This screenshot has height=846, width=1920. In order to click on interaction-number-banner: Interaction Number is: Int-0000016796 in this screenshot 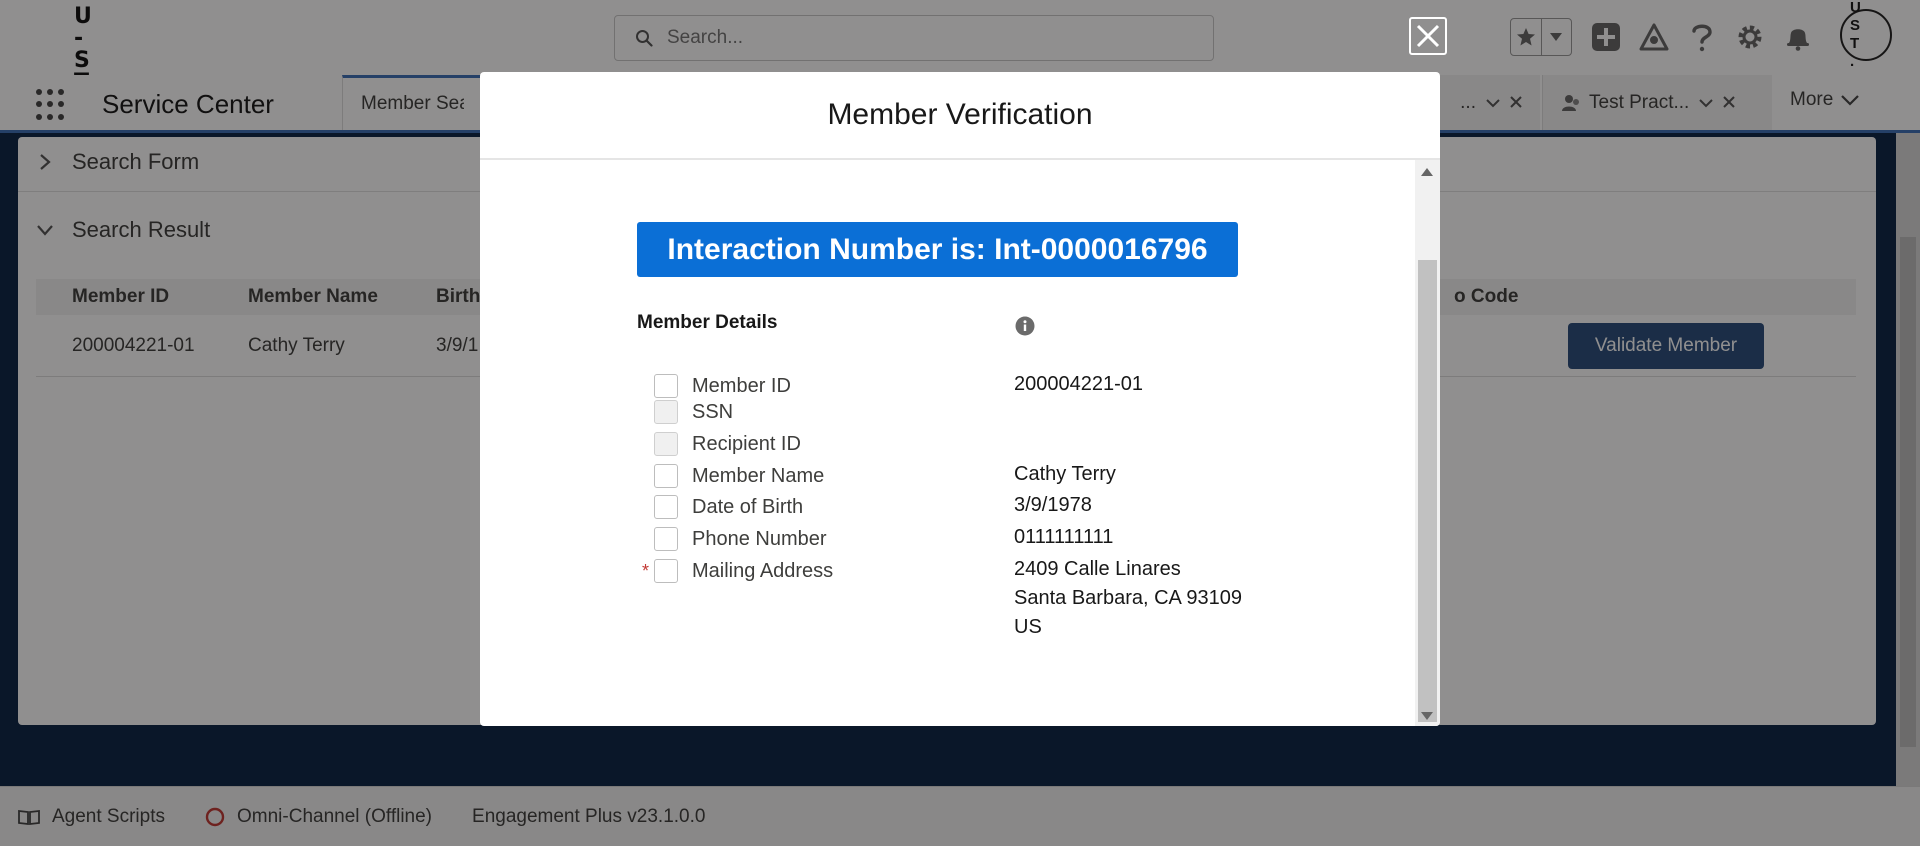, I will do `click(937, 249)`.